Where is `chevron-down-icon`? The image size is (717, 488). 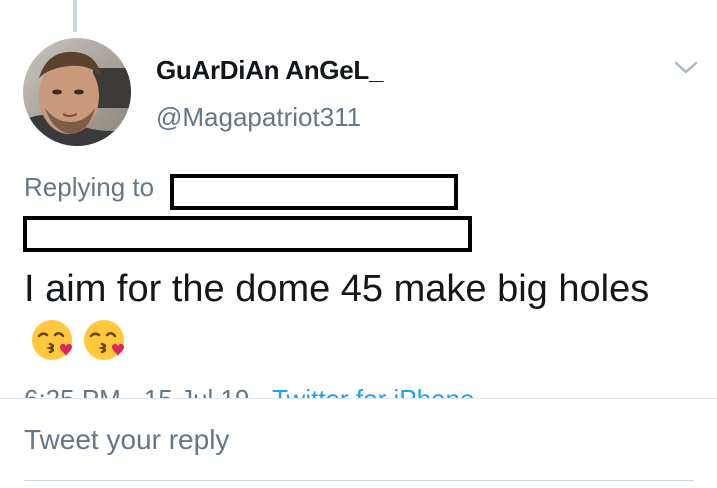 chevron-down-icon is located at coordinates (686, 67).